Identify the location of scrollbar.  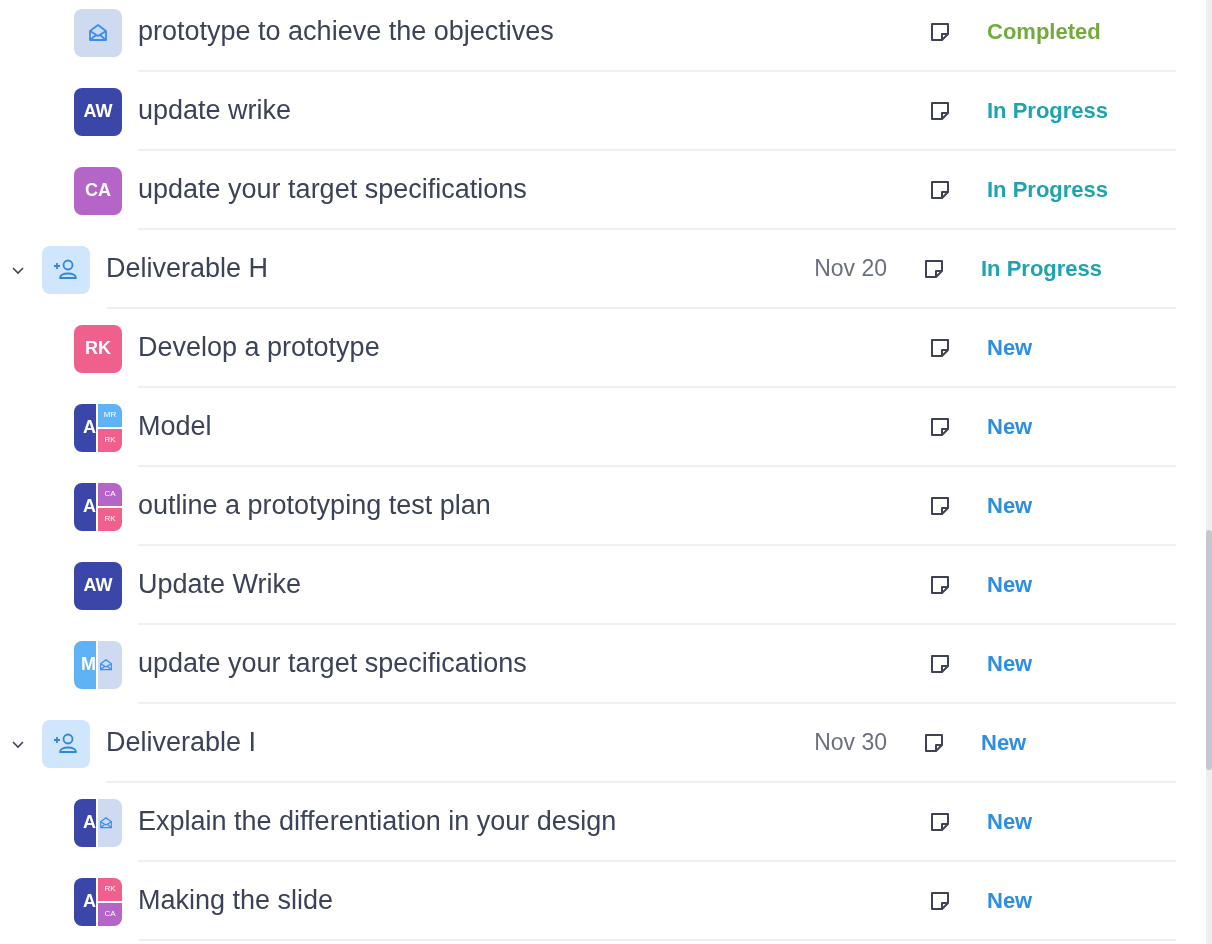
(1209, 472).